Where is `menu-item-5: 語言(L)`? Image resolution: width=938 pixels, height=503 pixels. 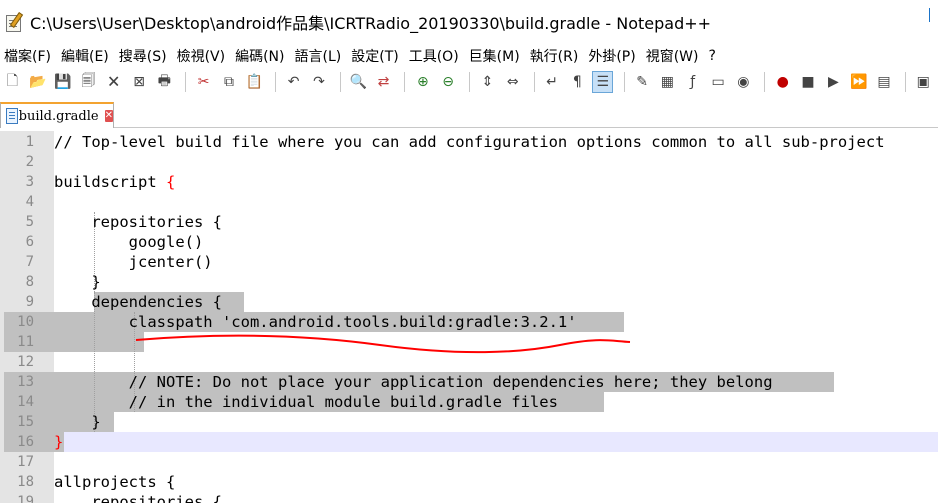 menu-item-5: 語言(L) is located at coordinates (319, 56).